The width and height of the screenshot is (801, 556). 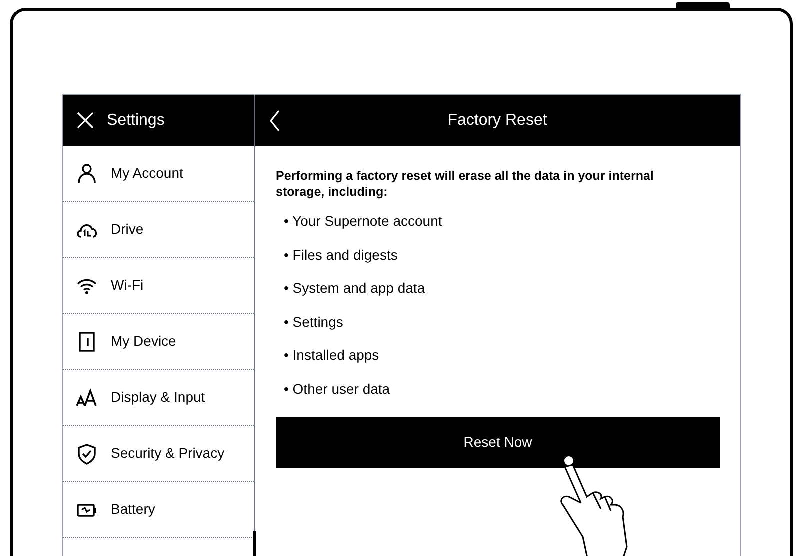 I want to click on list-item: • Files and digests, so click(x=341, y=255).